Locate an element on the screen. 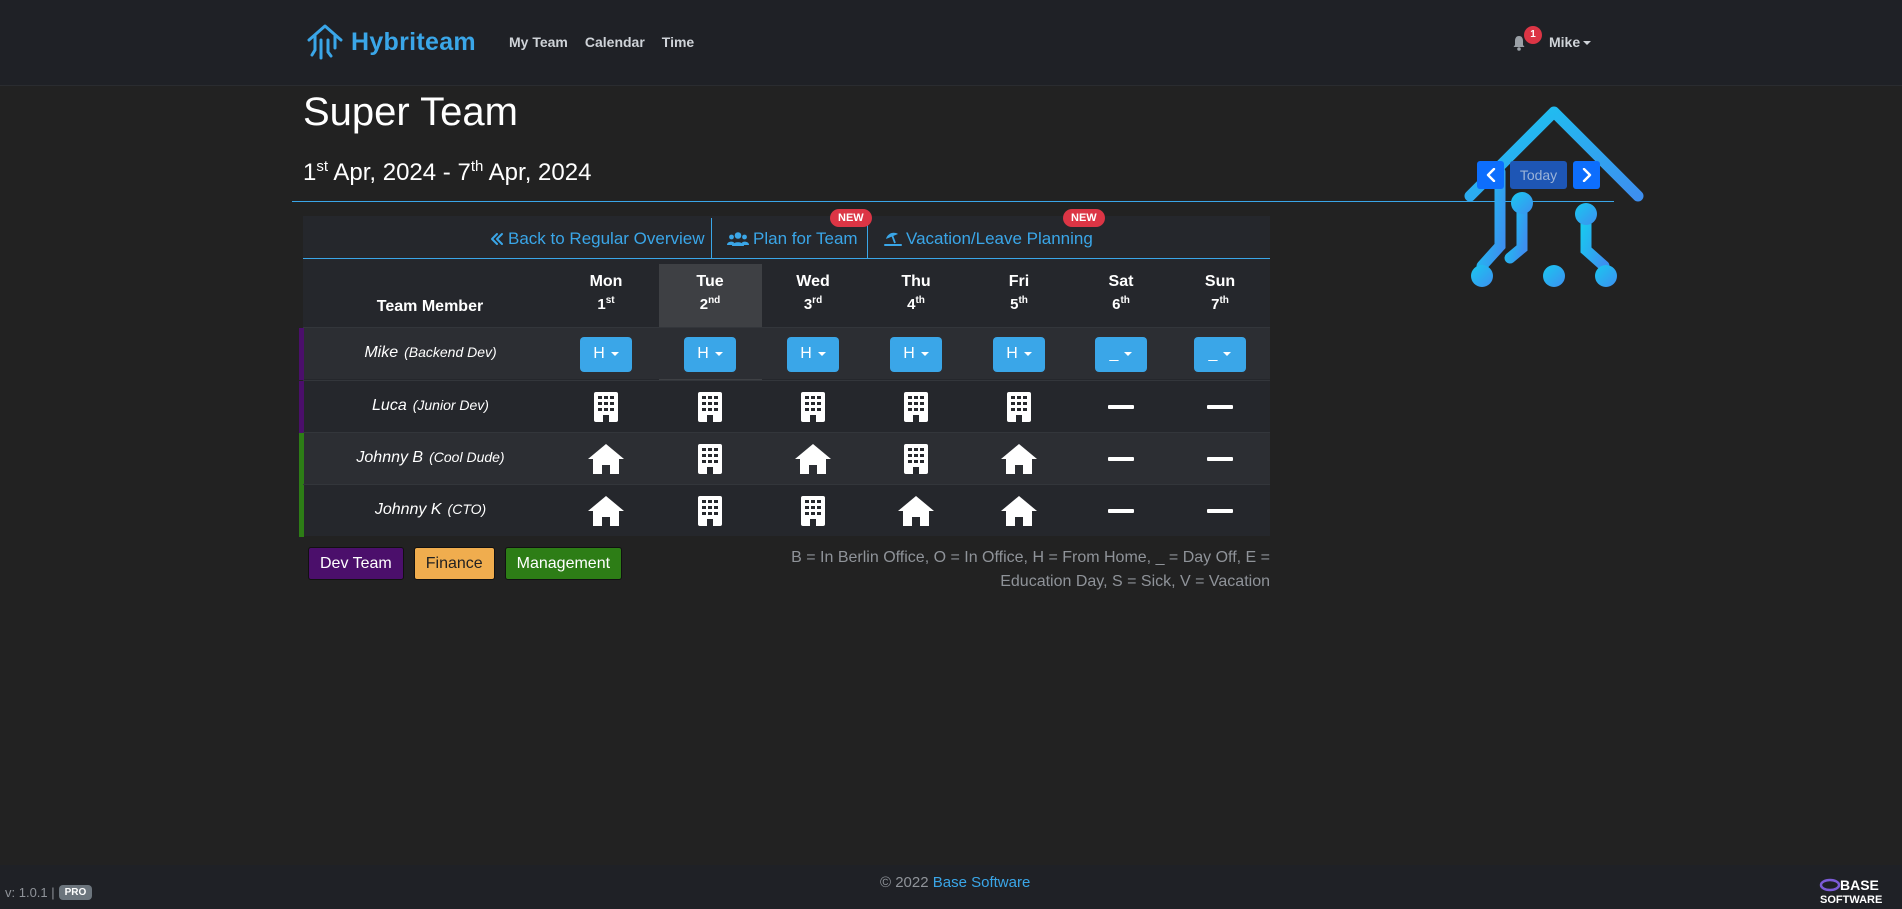 Image resolution: width=1902 pixels, height=909 pixels. prev-week-button is located at coordinates (1490, 175).